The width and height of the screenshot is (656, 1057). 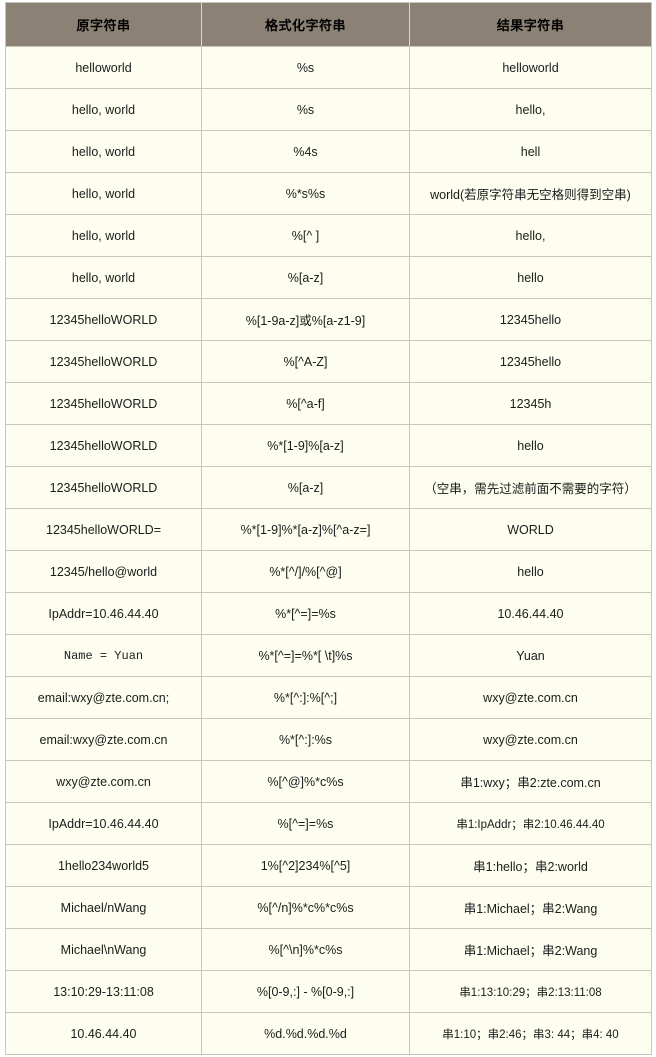 I want to click on cell-format-string: %[1-9a-z]或%[a-z1-9], so click(x=305, y=319).